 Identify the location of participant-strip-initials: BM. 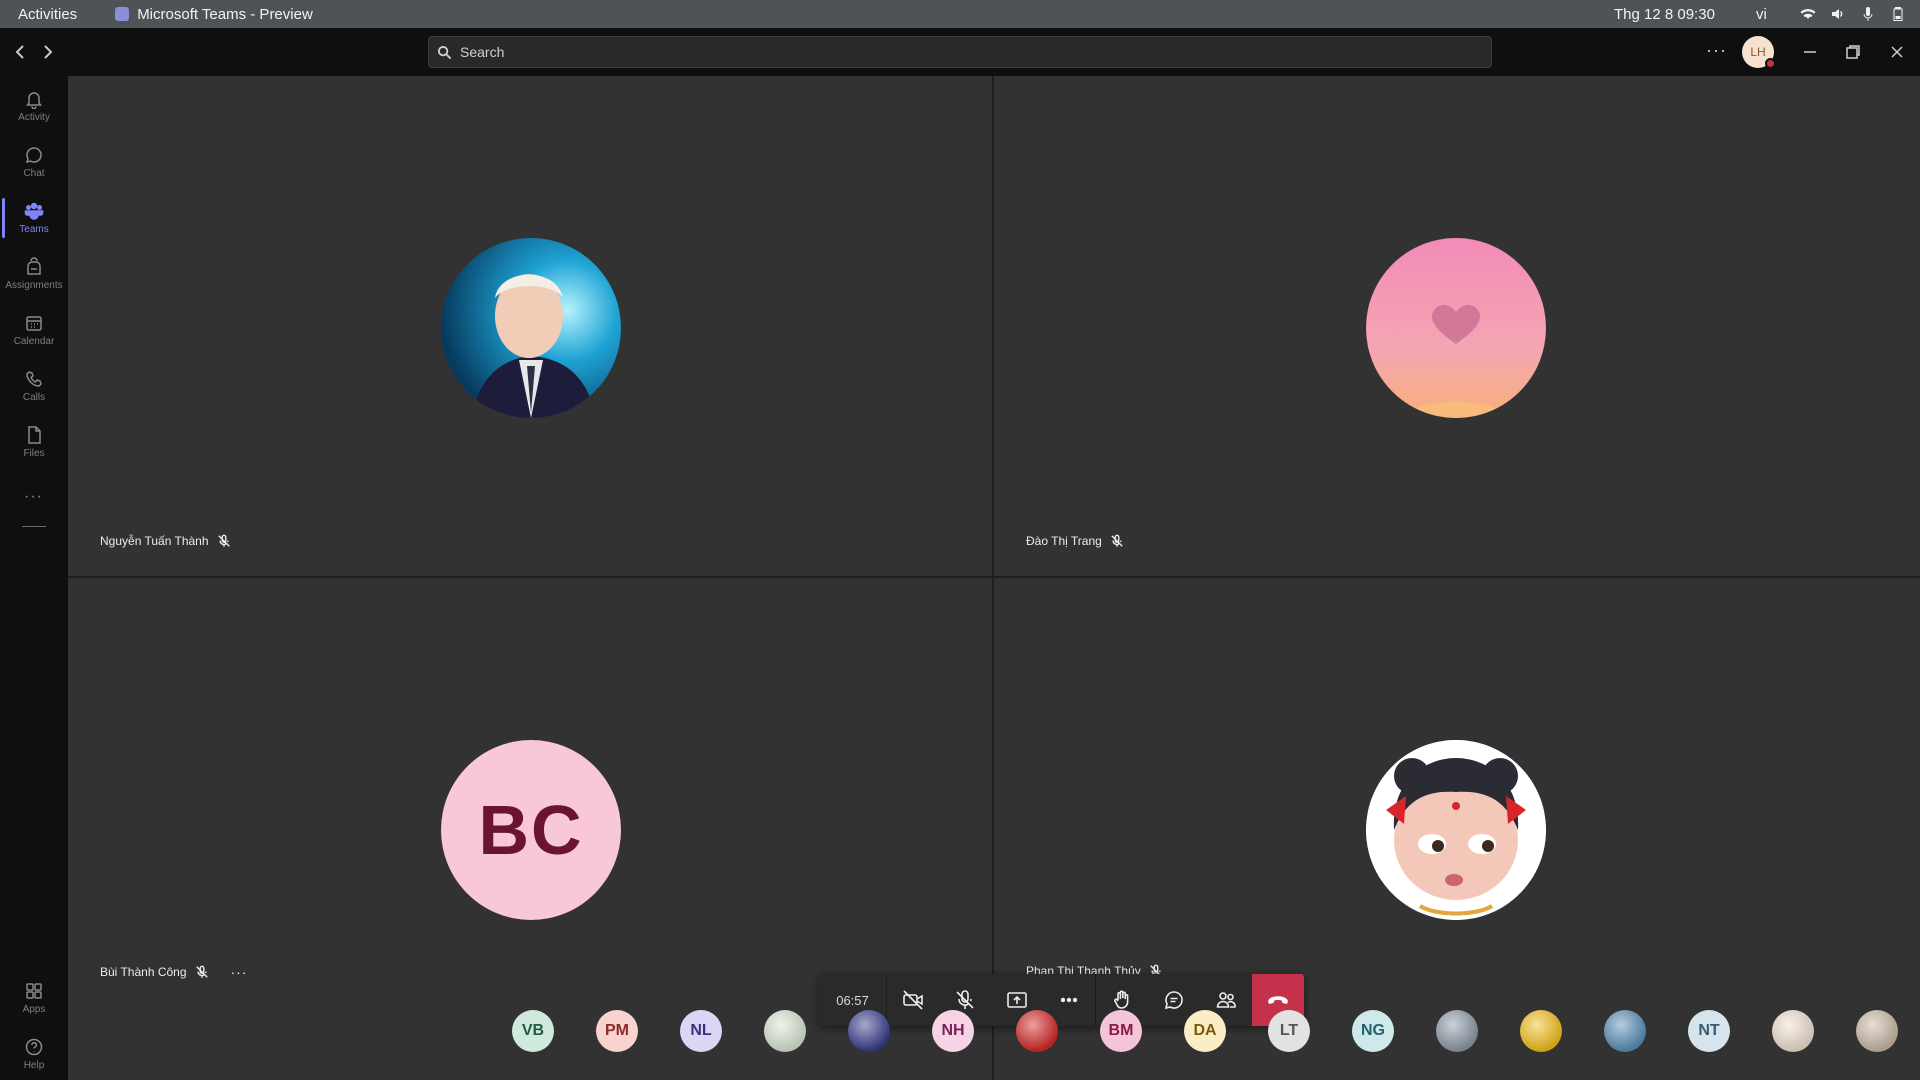
(1121, 1030).